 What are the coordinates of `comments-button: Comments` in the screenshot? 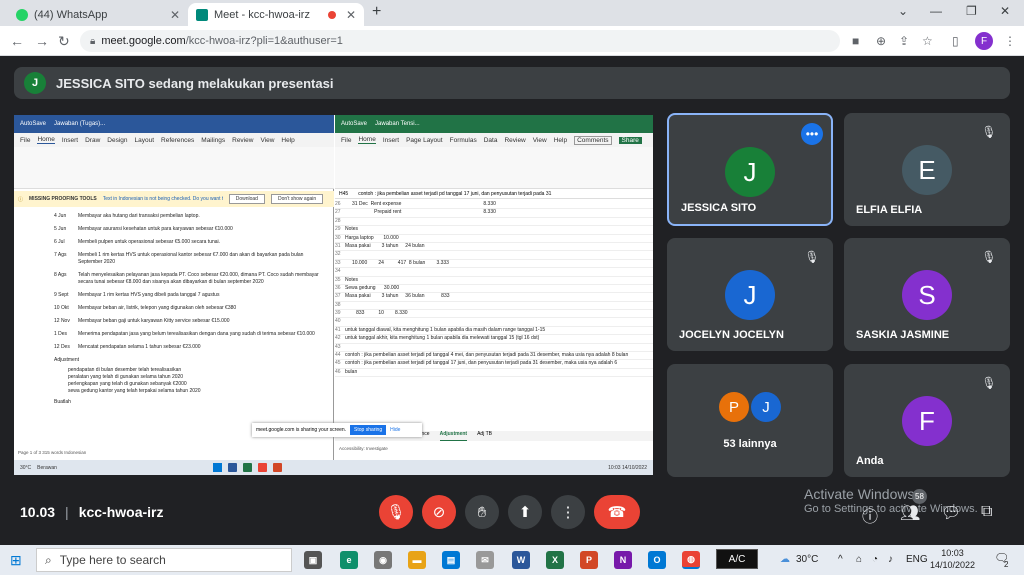 It's located at (593, 140).